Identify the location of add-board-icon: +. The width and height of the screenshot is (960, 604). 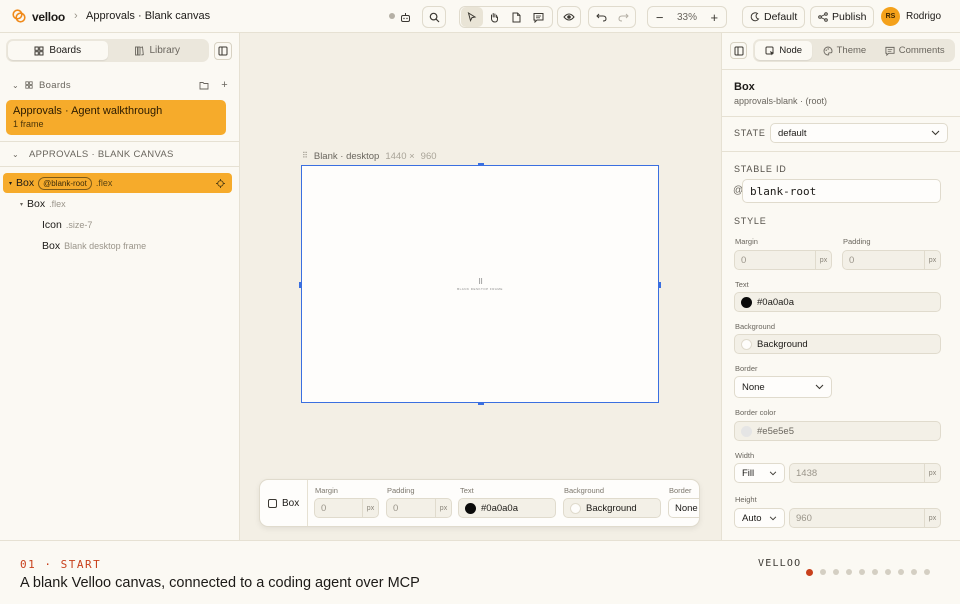
(224, 85).